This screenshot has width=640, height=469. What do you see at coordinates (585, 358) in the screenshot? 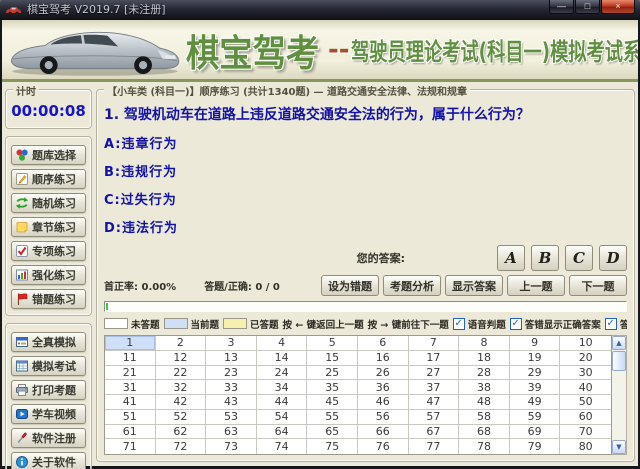
I see `grid-cell-20: 20` at bounding box center [585, 358].